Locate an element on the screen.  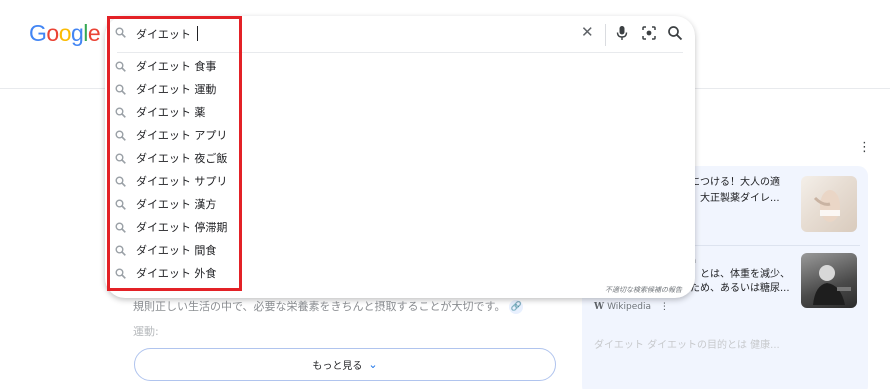
suggestion-item: ダイエット 外食 is located at coordinates (400, 274).